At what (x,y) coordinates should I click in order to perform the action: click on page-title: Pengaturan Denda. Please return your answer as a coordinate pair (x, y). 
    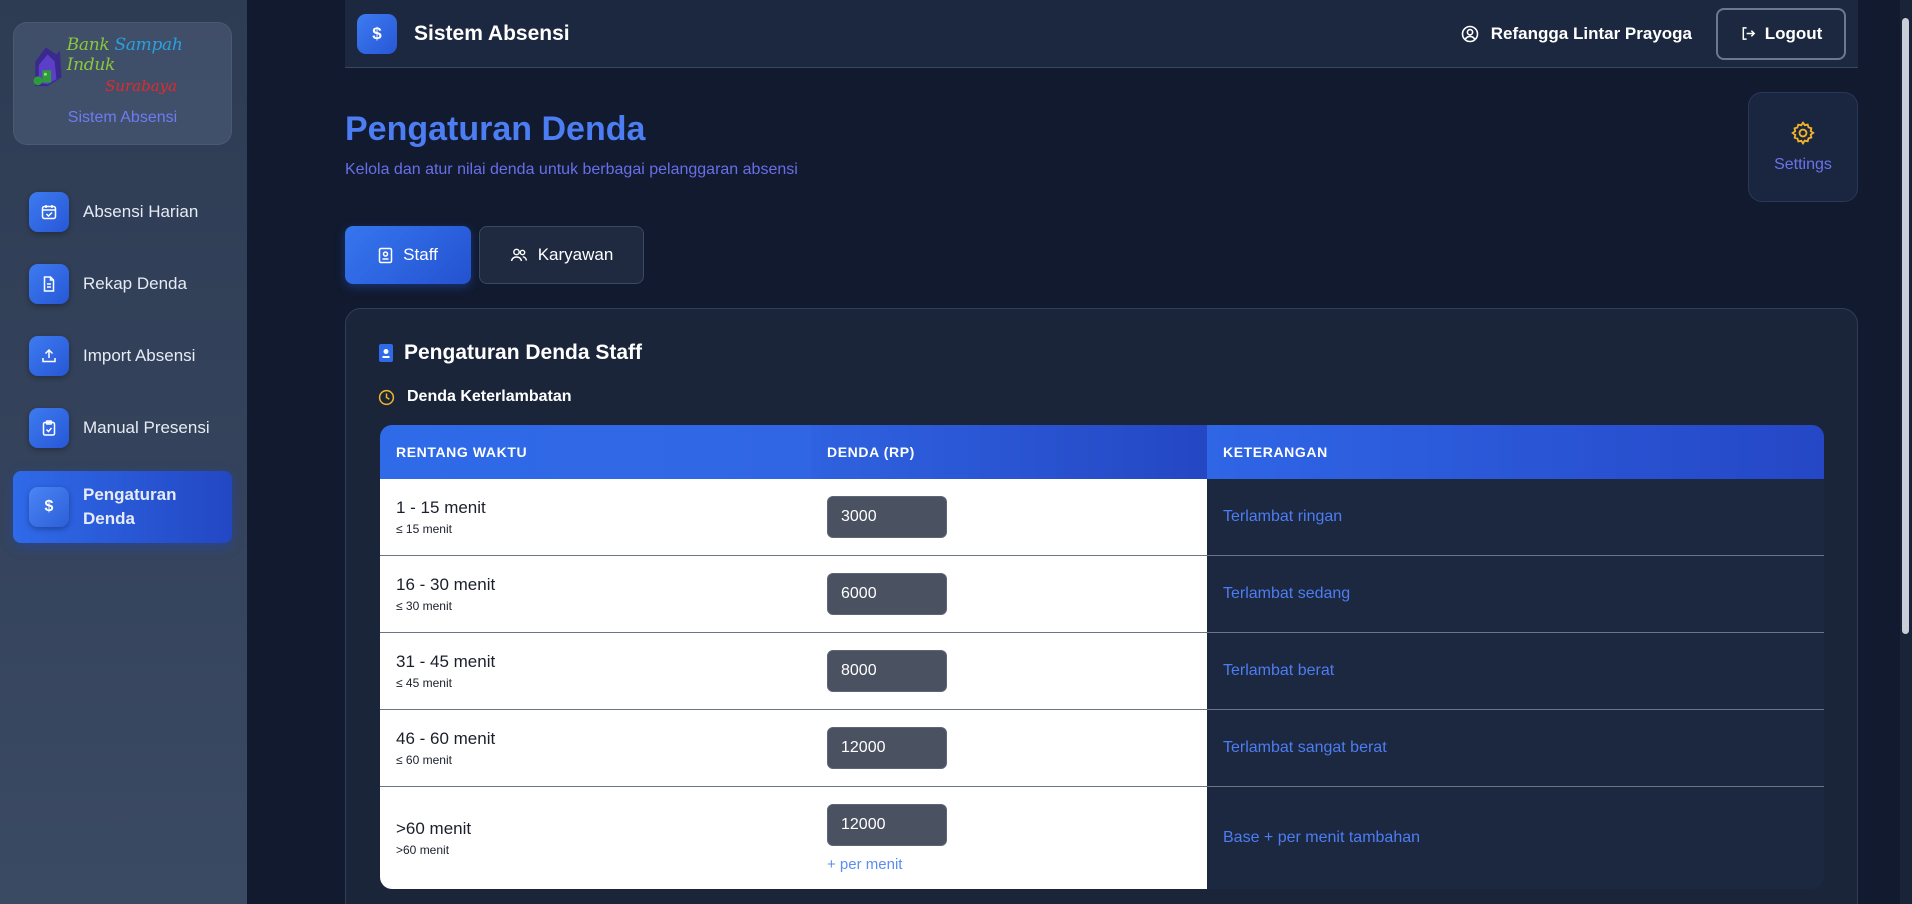
    Looking at the image, I should click on (495, 129).